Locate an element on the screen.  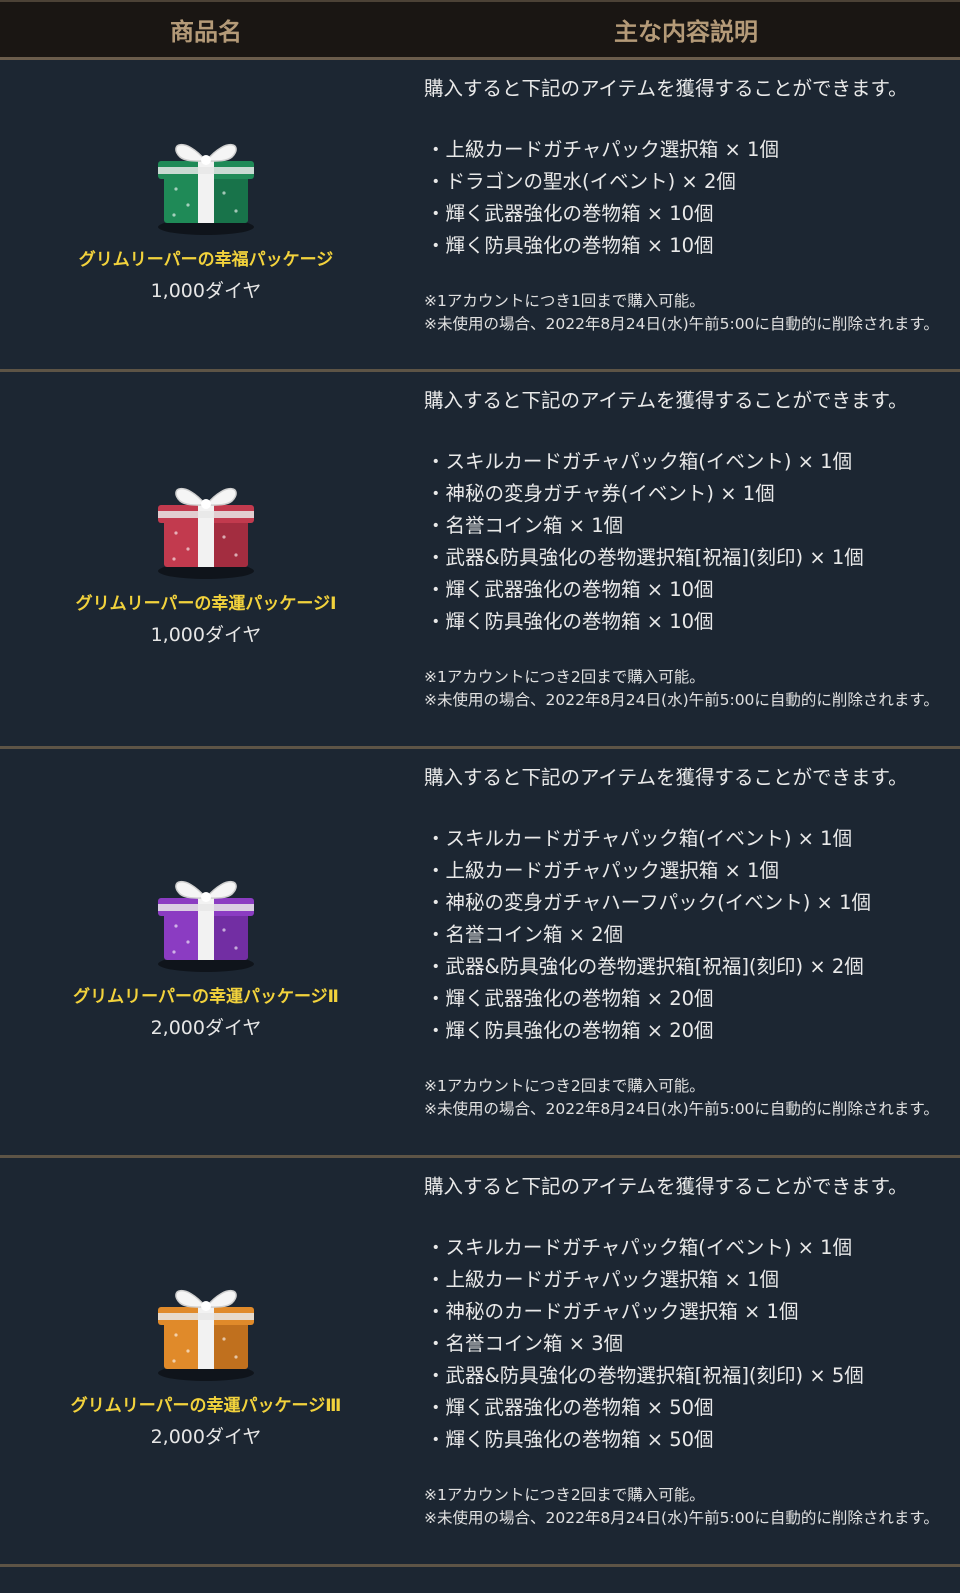
list-item: ・名誉コイン箱 × 1個 is located at coordinates (525, 525).